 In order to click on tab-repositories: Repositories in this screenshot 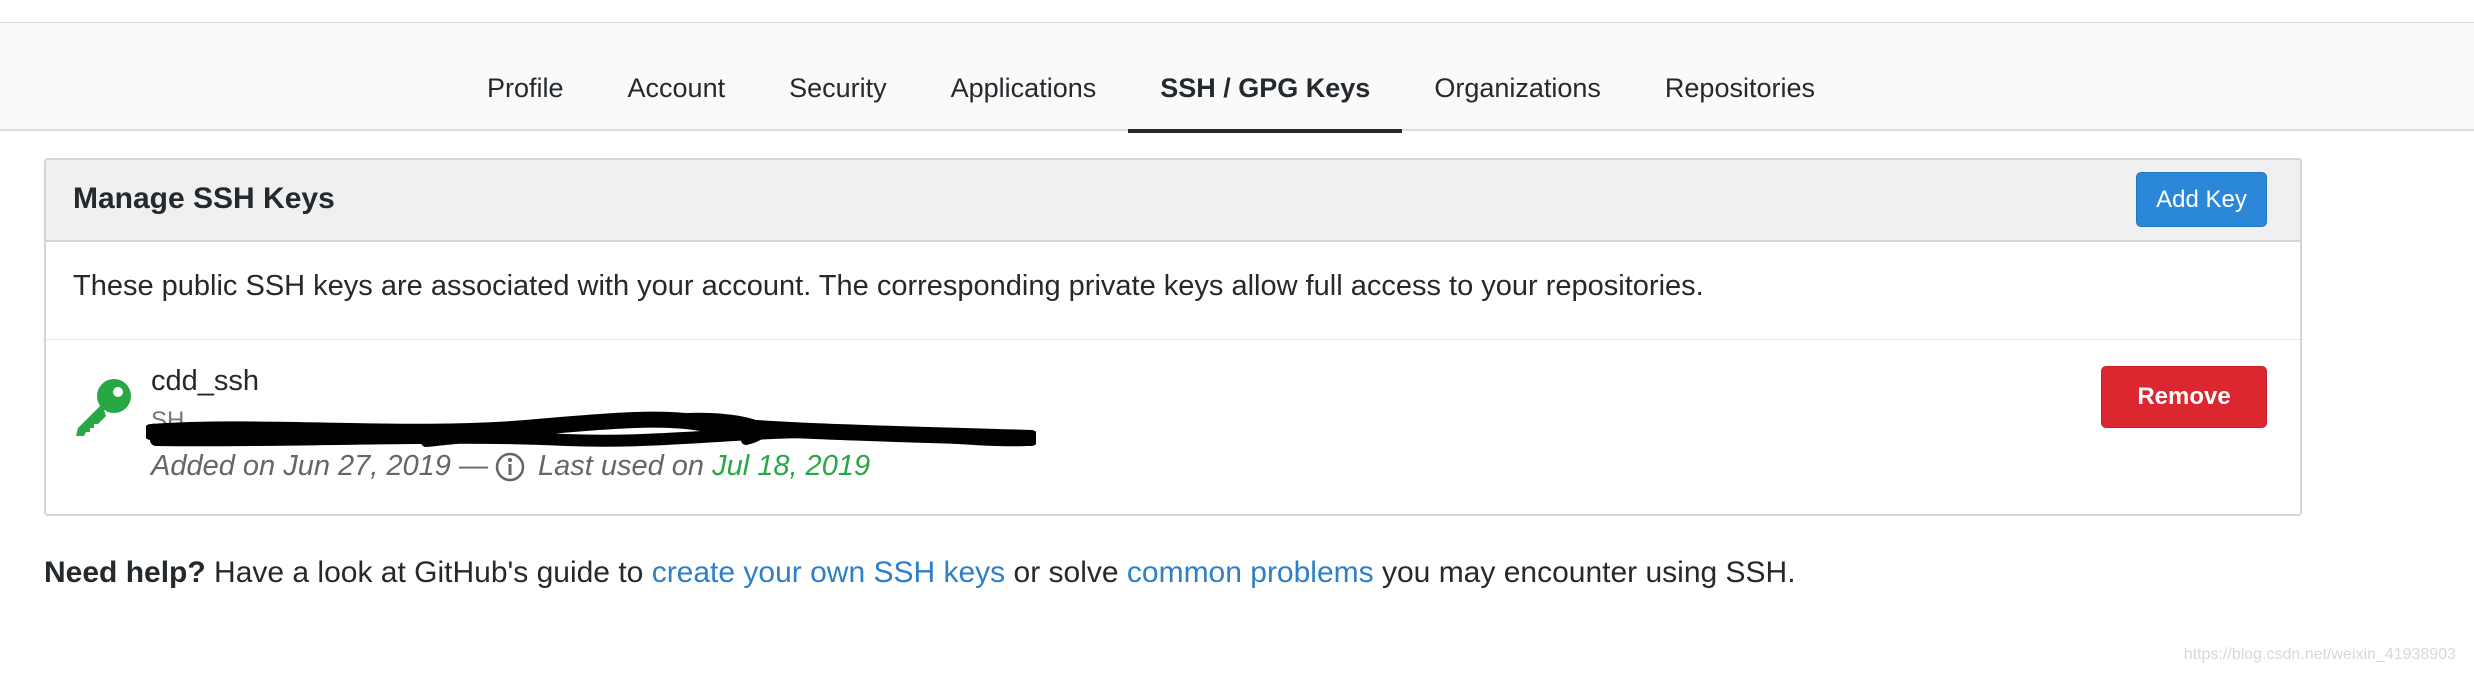, I will do `click(1740, 77)`.